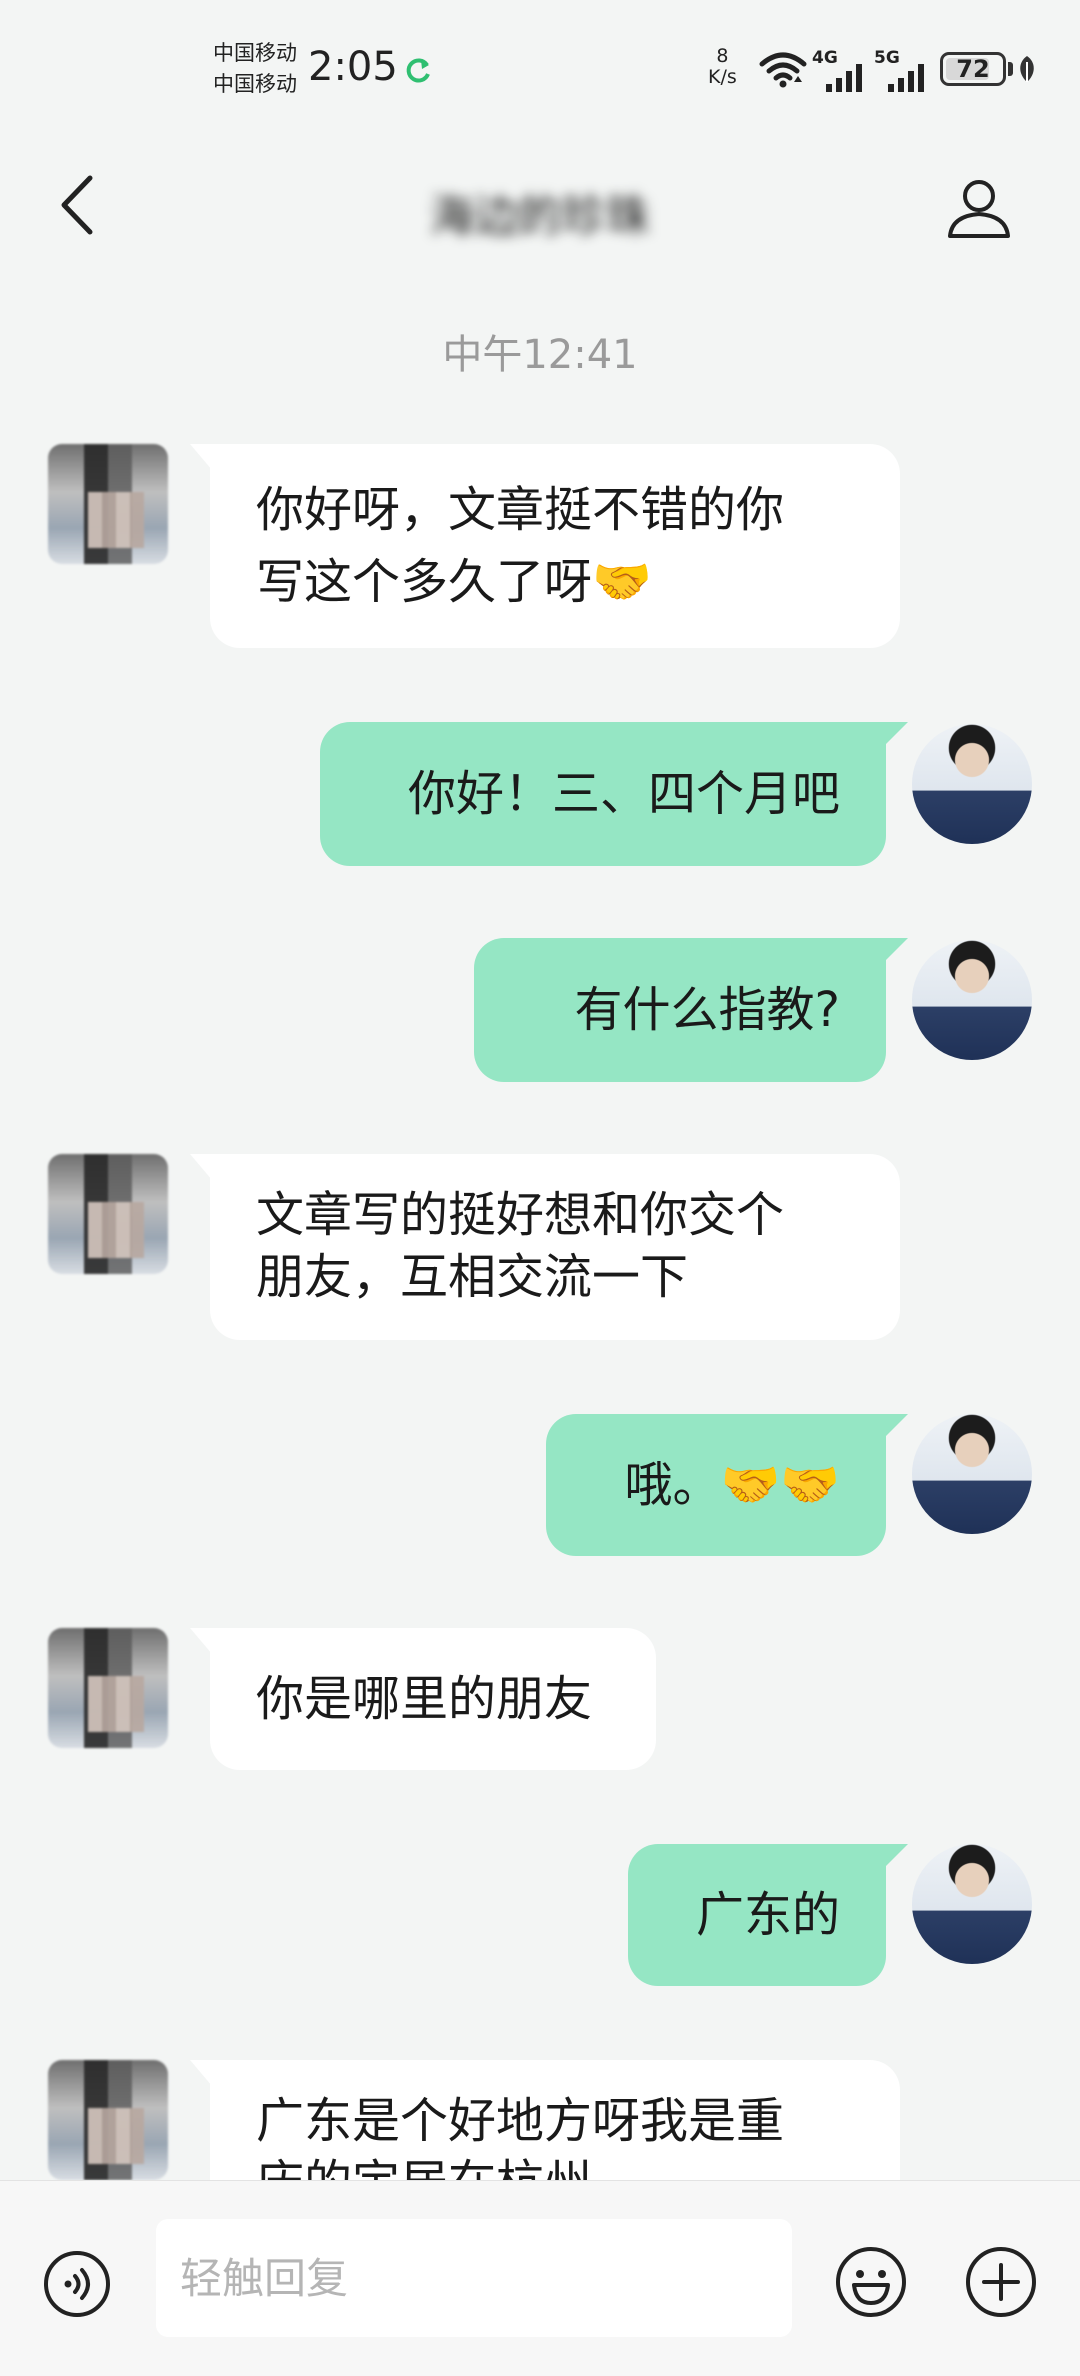 Image resolution: width=1080 pixels, height=2376 pixels. Describe the element at coordinates (722, 56) in the screenshot. I see `net-speed-value: 8` at that location.